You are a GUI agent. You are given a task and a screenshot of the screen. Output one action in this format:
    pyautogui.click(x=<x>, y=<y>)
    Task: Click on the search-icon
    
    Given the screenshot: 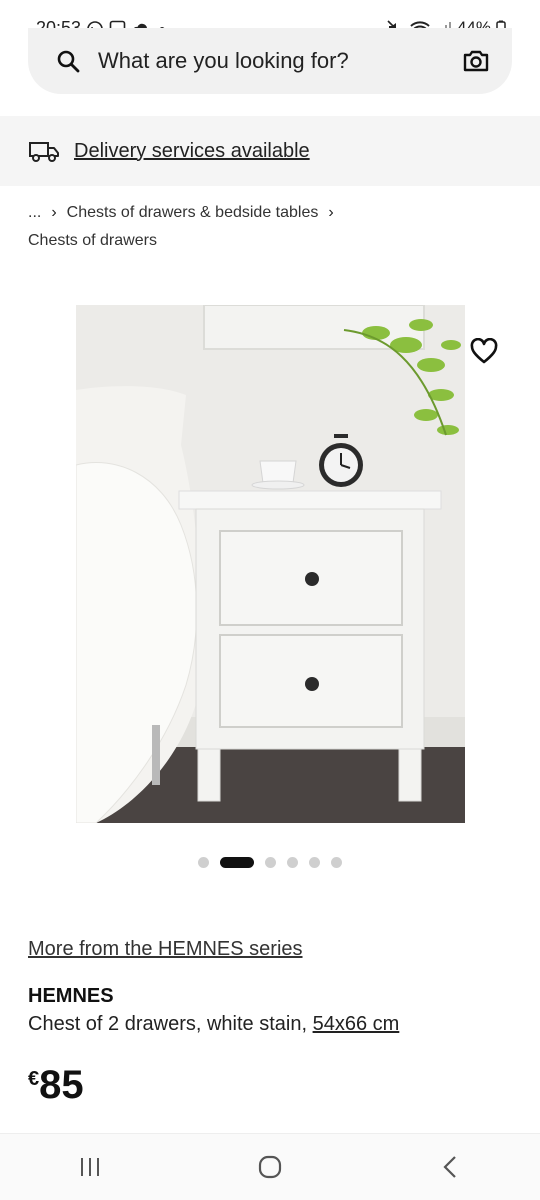 What is the action you would take?
    pyautogui.click(x=68, y=61)
    